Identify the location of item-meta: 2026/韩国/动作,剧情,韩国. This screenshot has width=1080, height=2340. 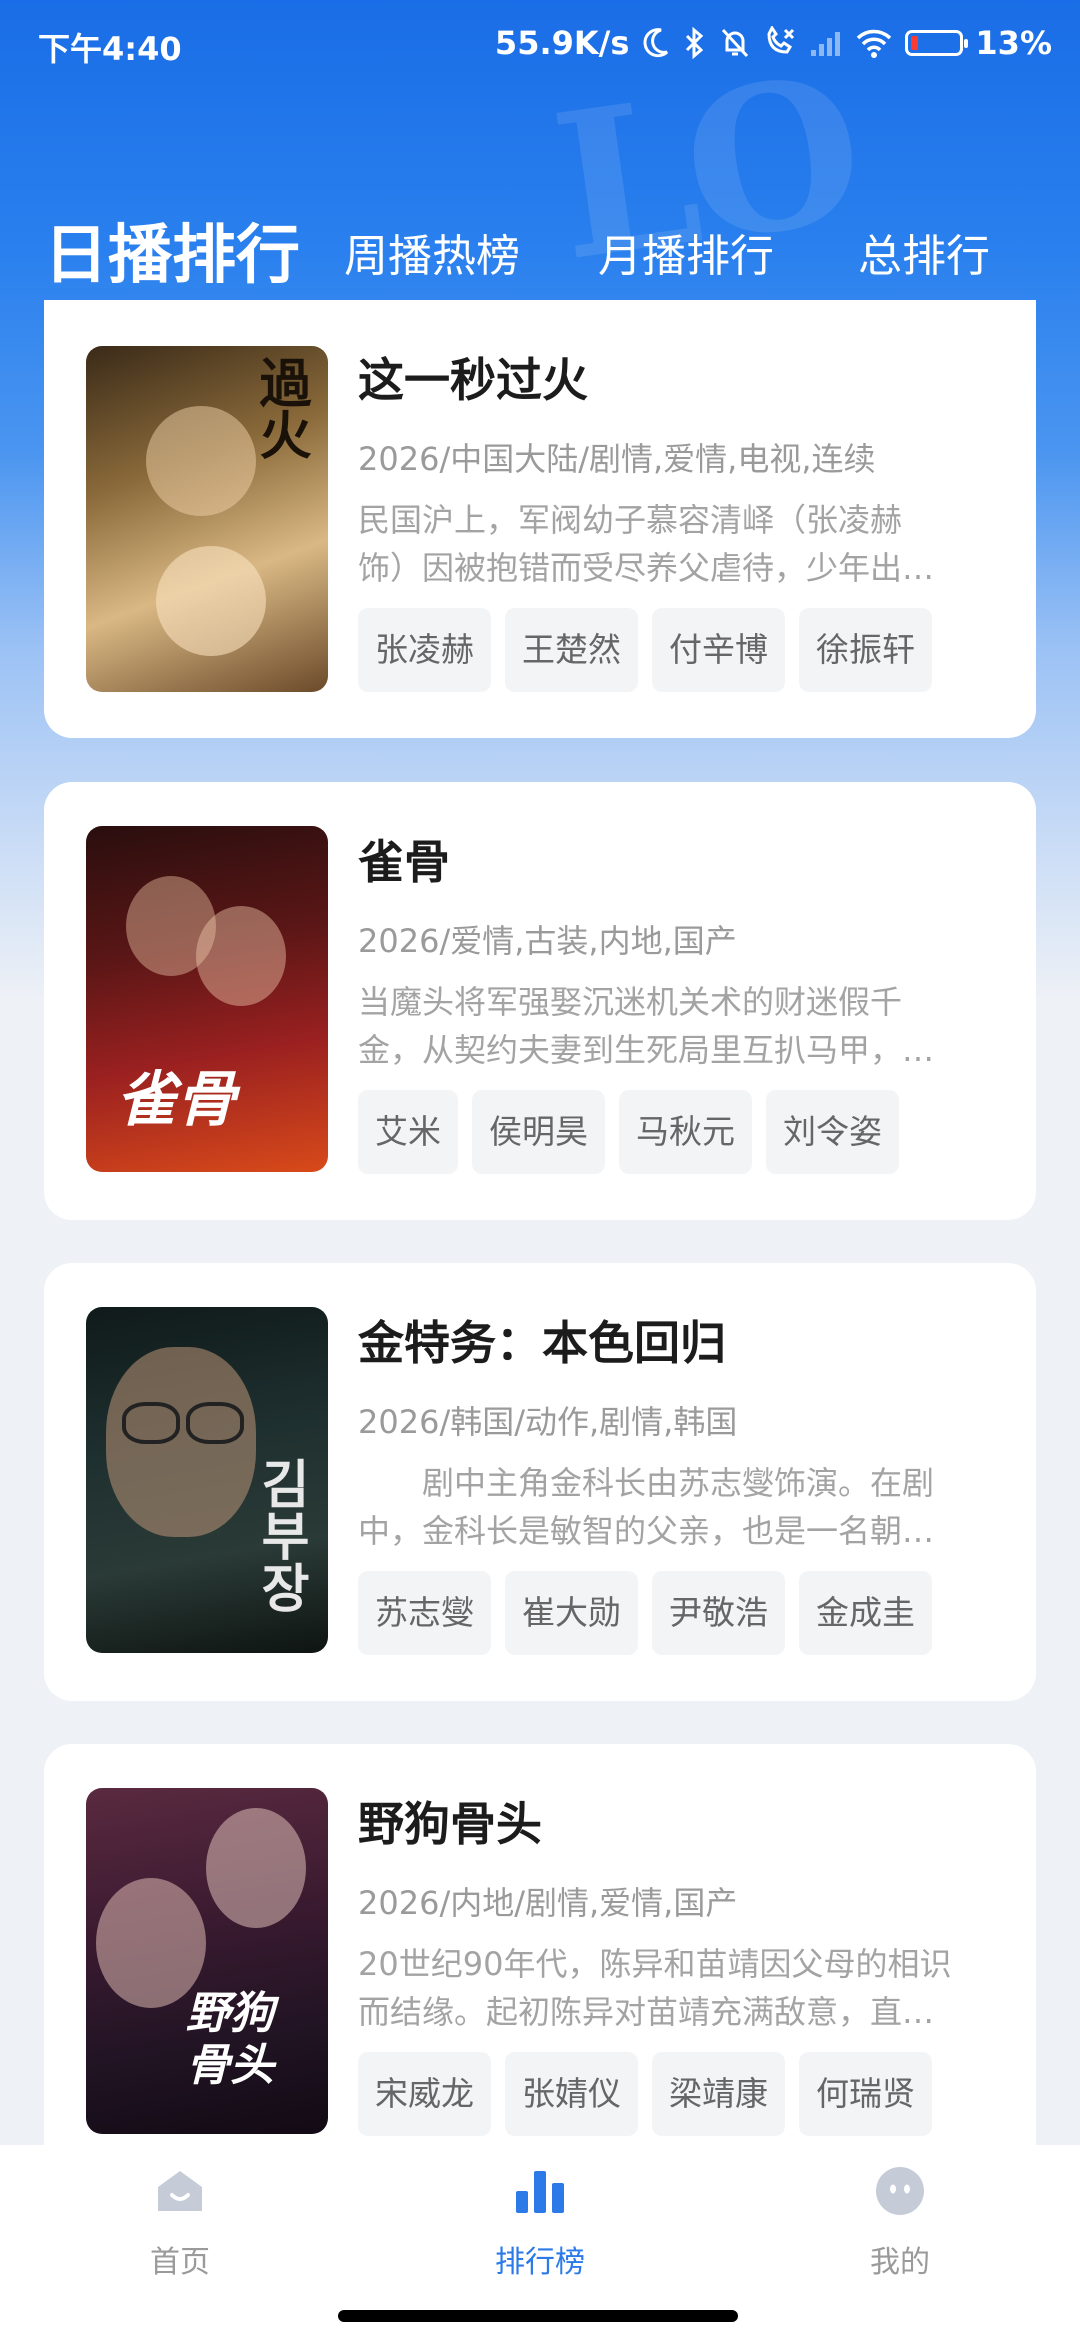
(548, 1422).